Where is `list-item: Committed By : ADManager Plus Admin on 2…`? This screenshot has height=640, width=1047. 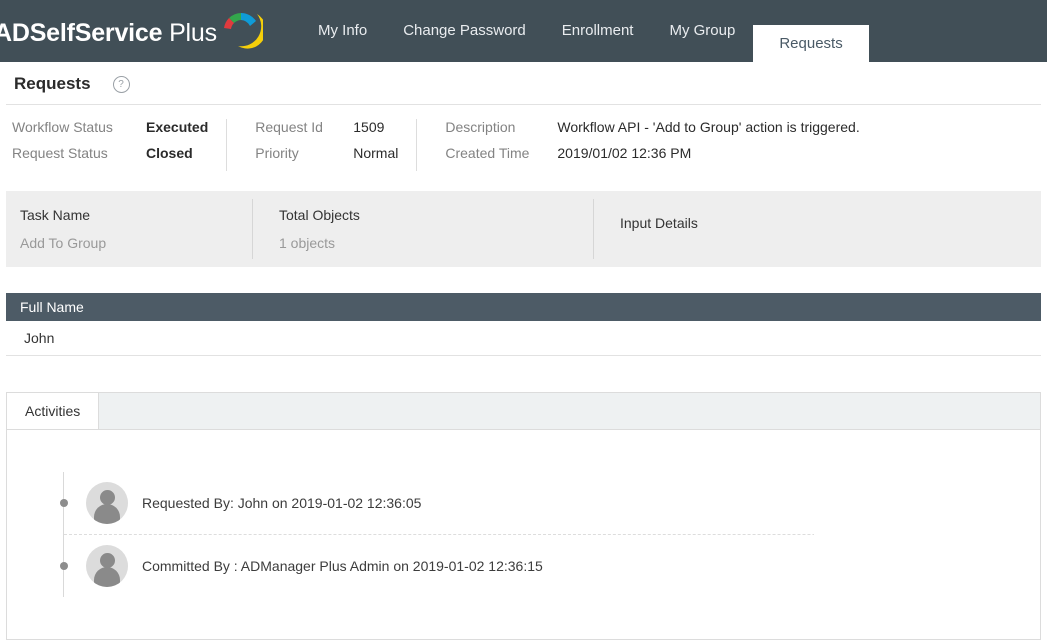 list-item: Committed By : ADManager Plus Admin on 2… is located at coordinates (550, 565).